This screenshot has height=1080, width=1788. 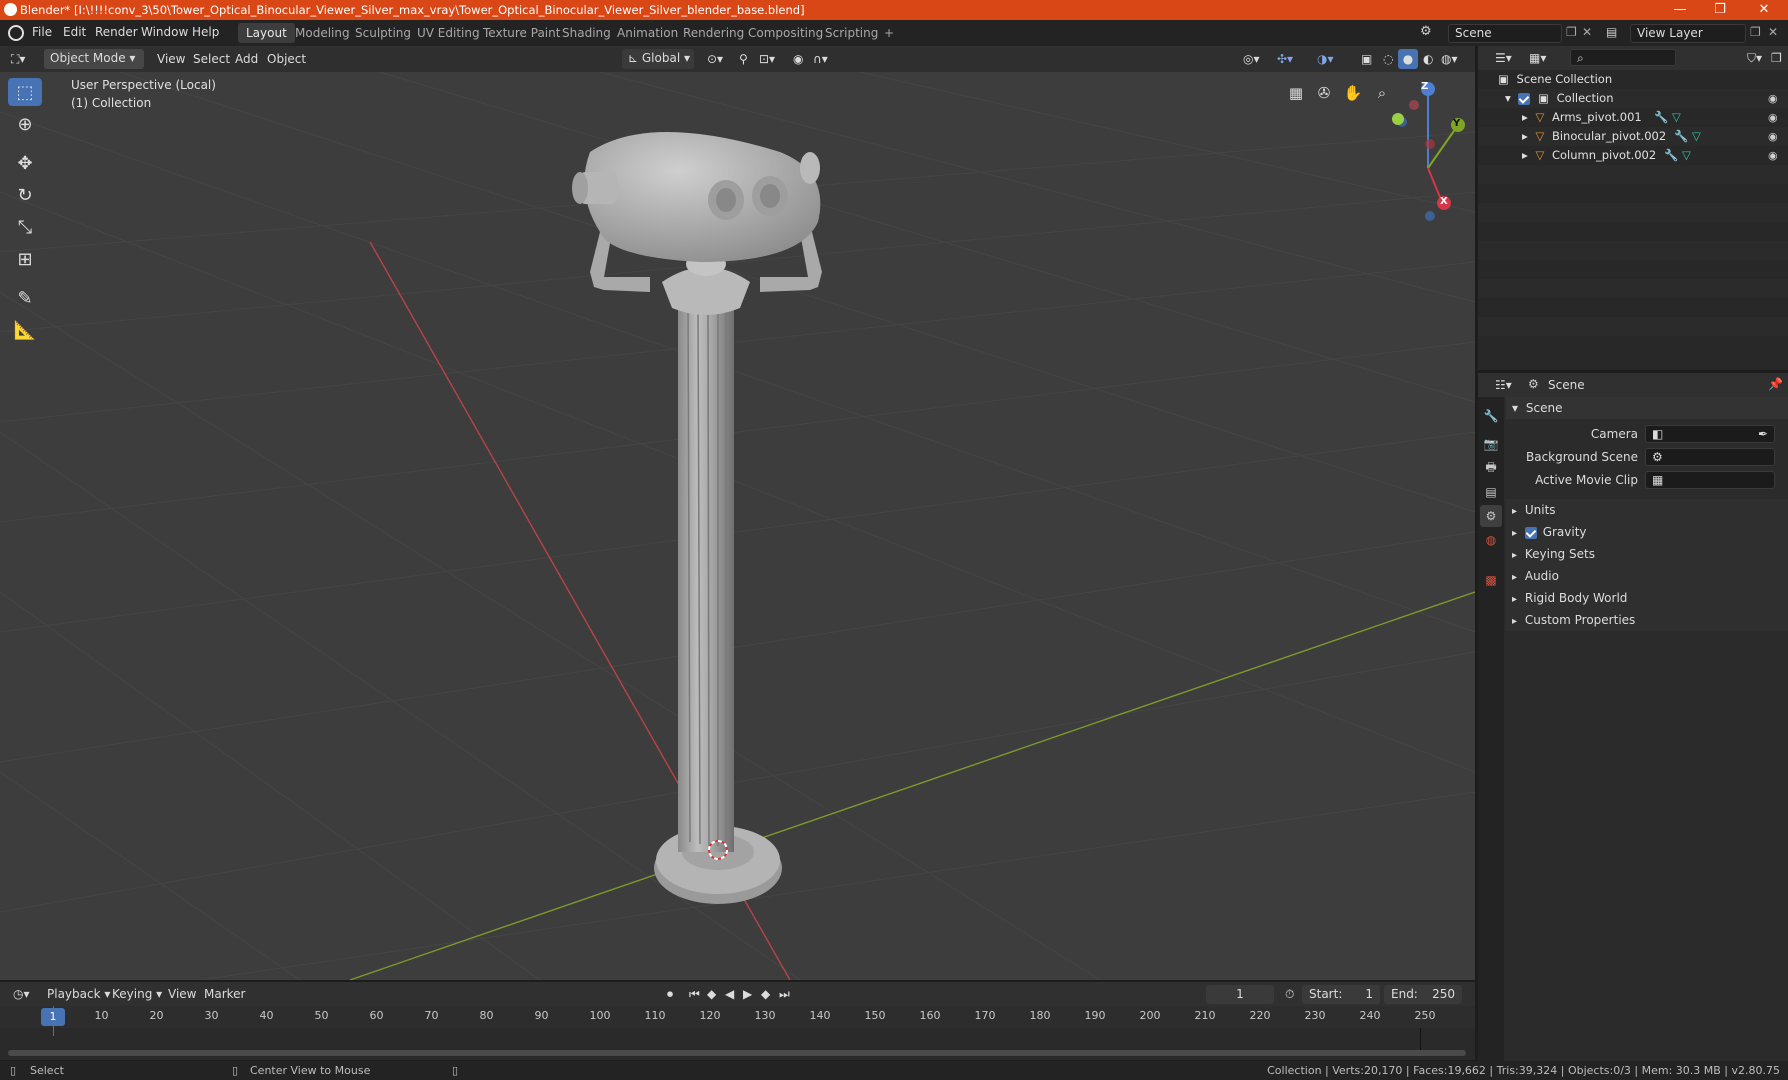 I want to click on properties-editor-type-icon: ☷▾, so click(x=1503, y=385).